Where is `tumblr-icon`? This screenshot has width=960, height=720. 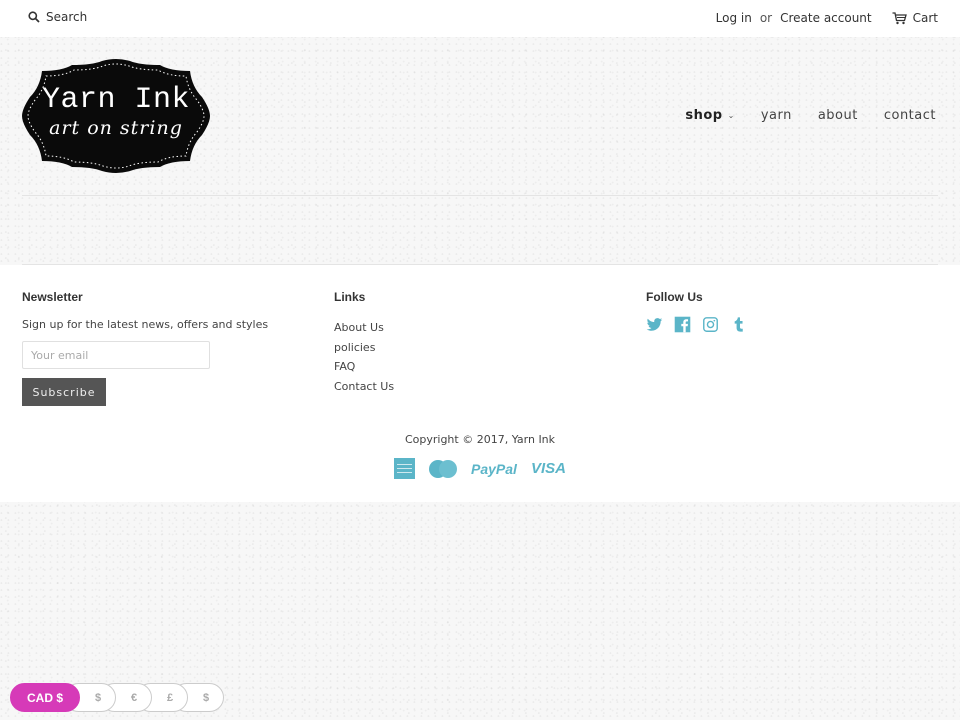 tumblr-icon is located at coordinates (738, 324).